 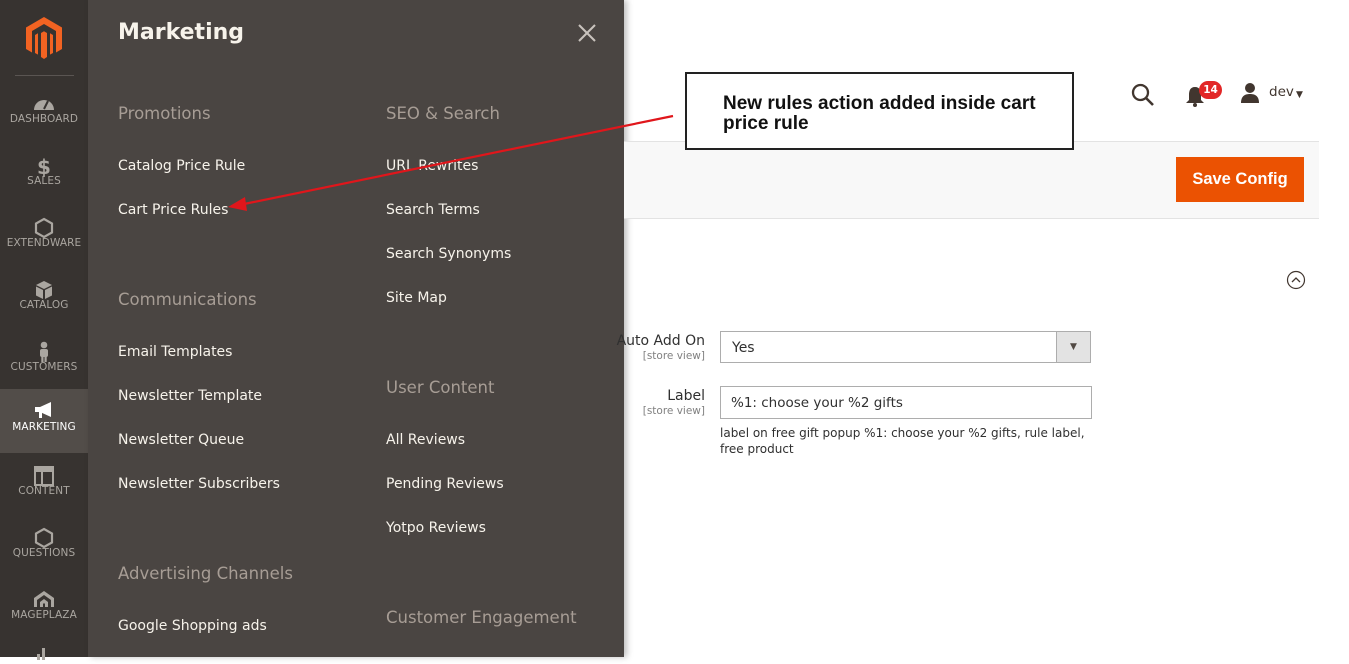 I want to click on menu-link-newsletter-subscribers: Newsletter Subscribers, so click(x=199, y=484).